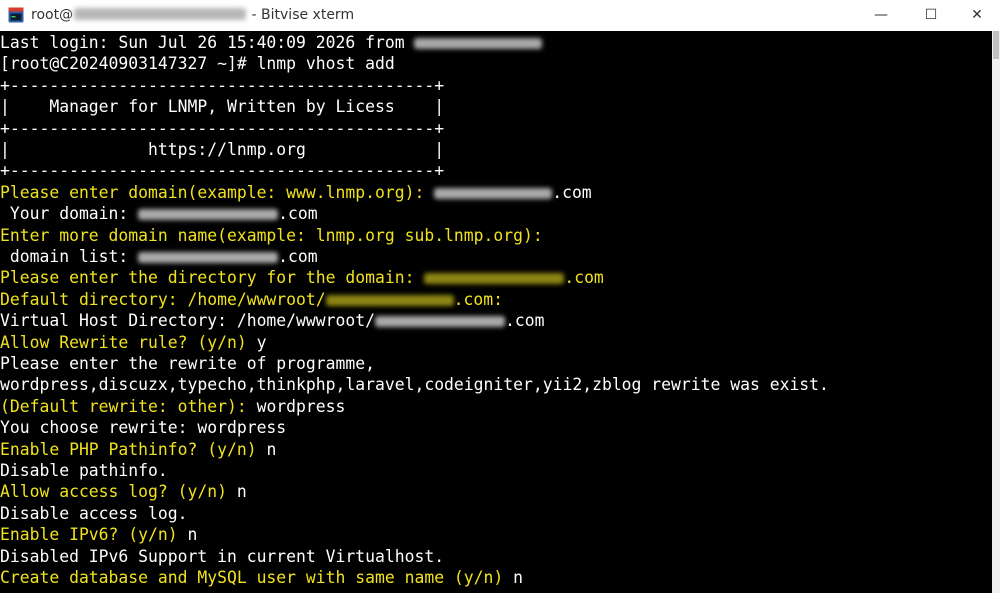 The image size is (1000, 593). I want to click on terminal-text: You choose rewrite: wordpress, so click(143, 428).